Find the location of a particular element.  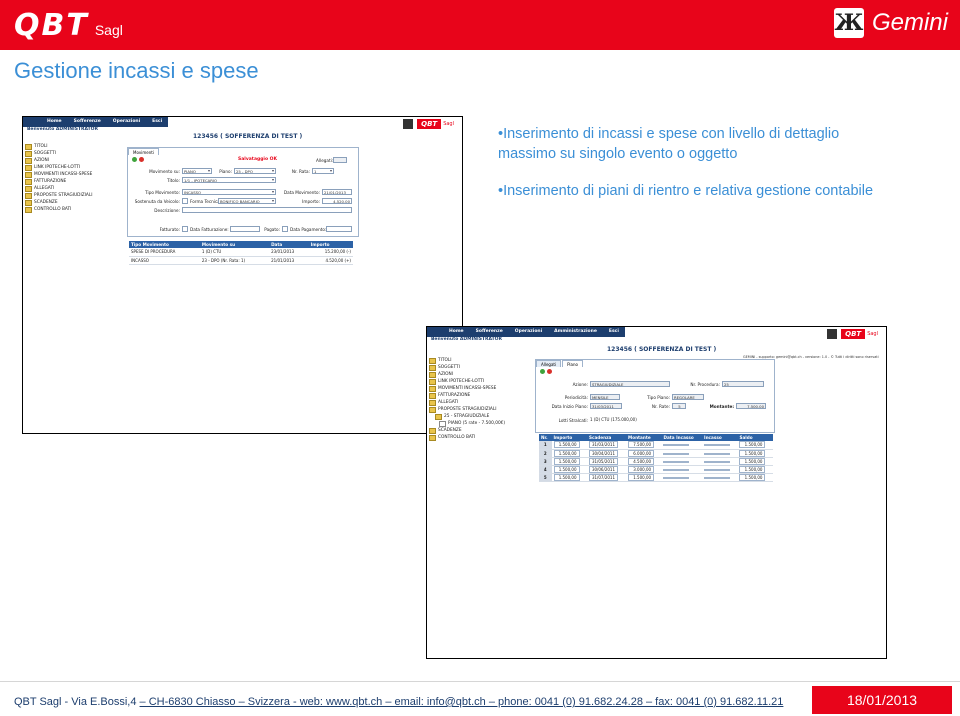

descrizione-field is located at coordinates (267, 210).